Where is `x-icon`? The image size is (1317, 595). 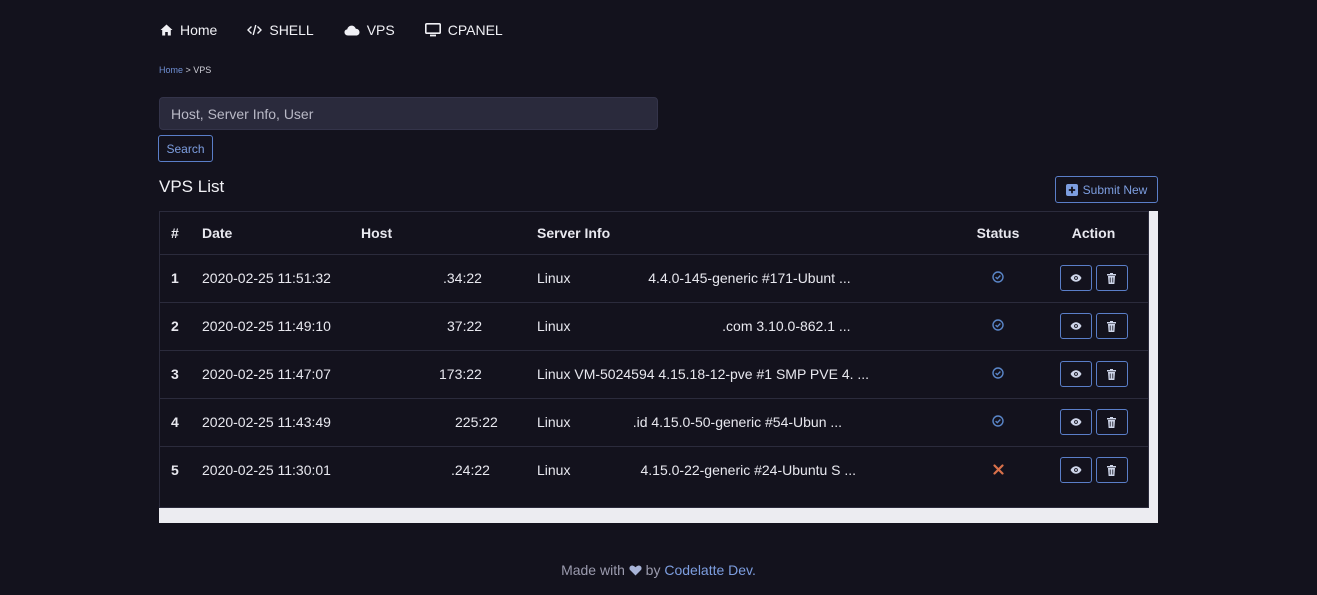
x-icon is located at coordinates (998, 469).